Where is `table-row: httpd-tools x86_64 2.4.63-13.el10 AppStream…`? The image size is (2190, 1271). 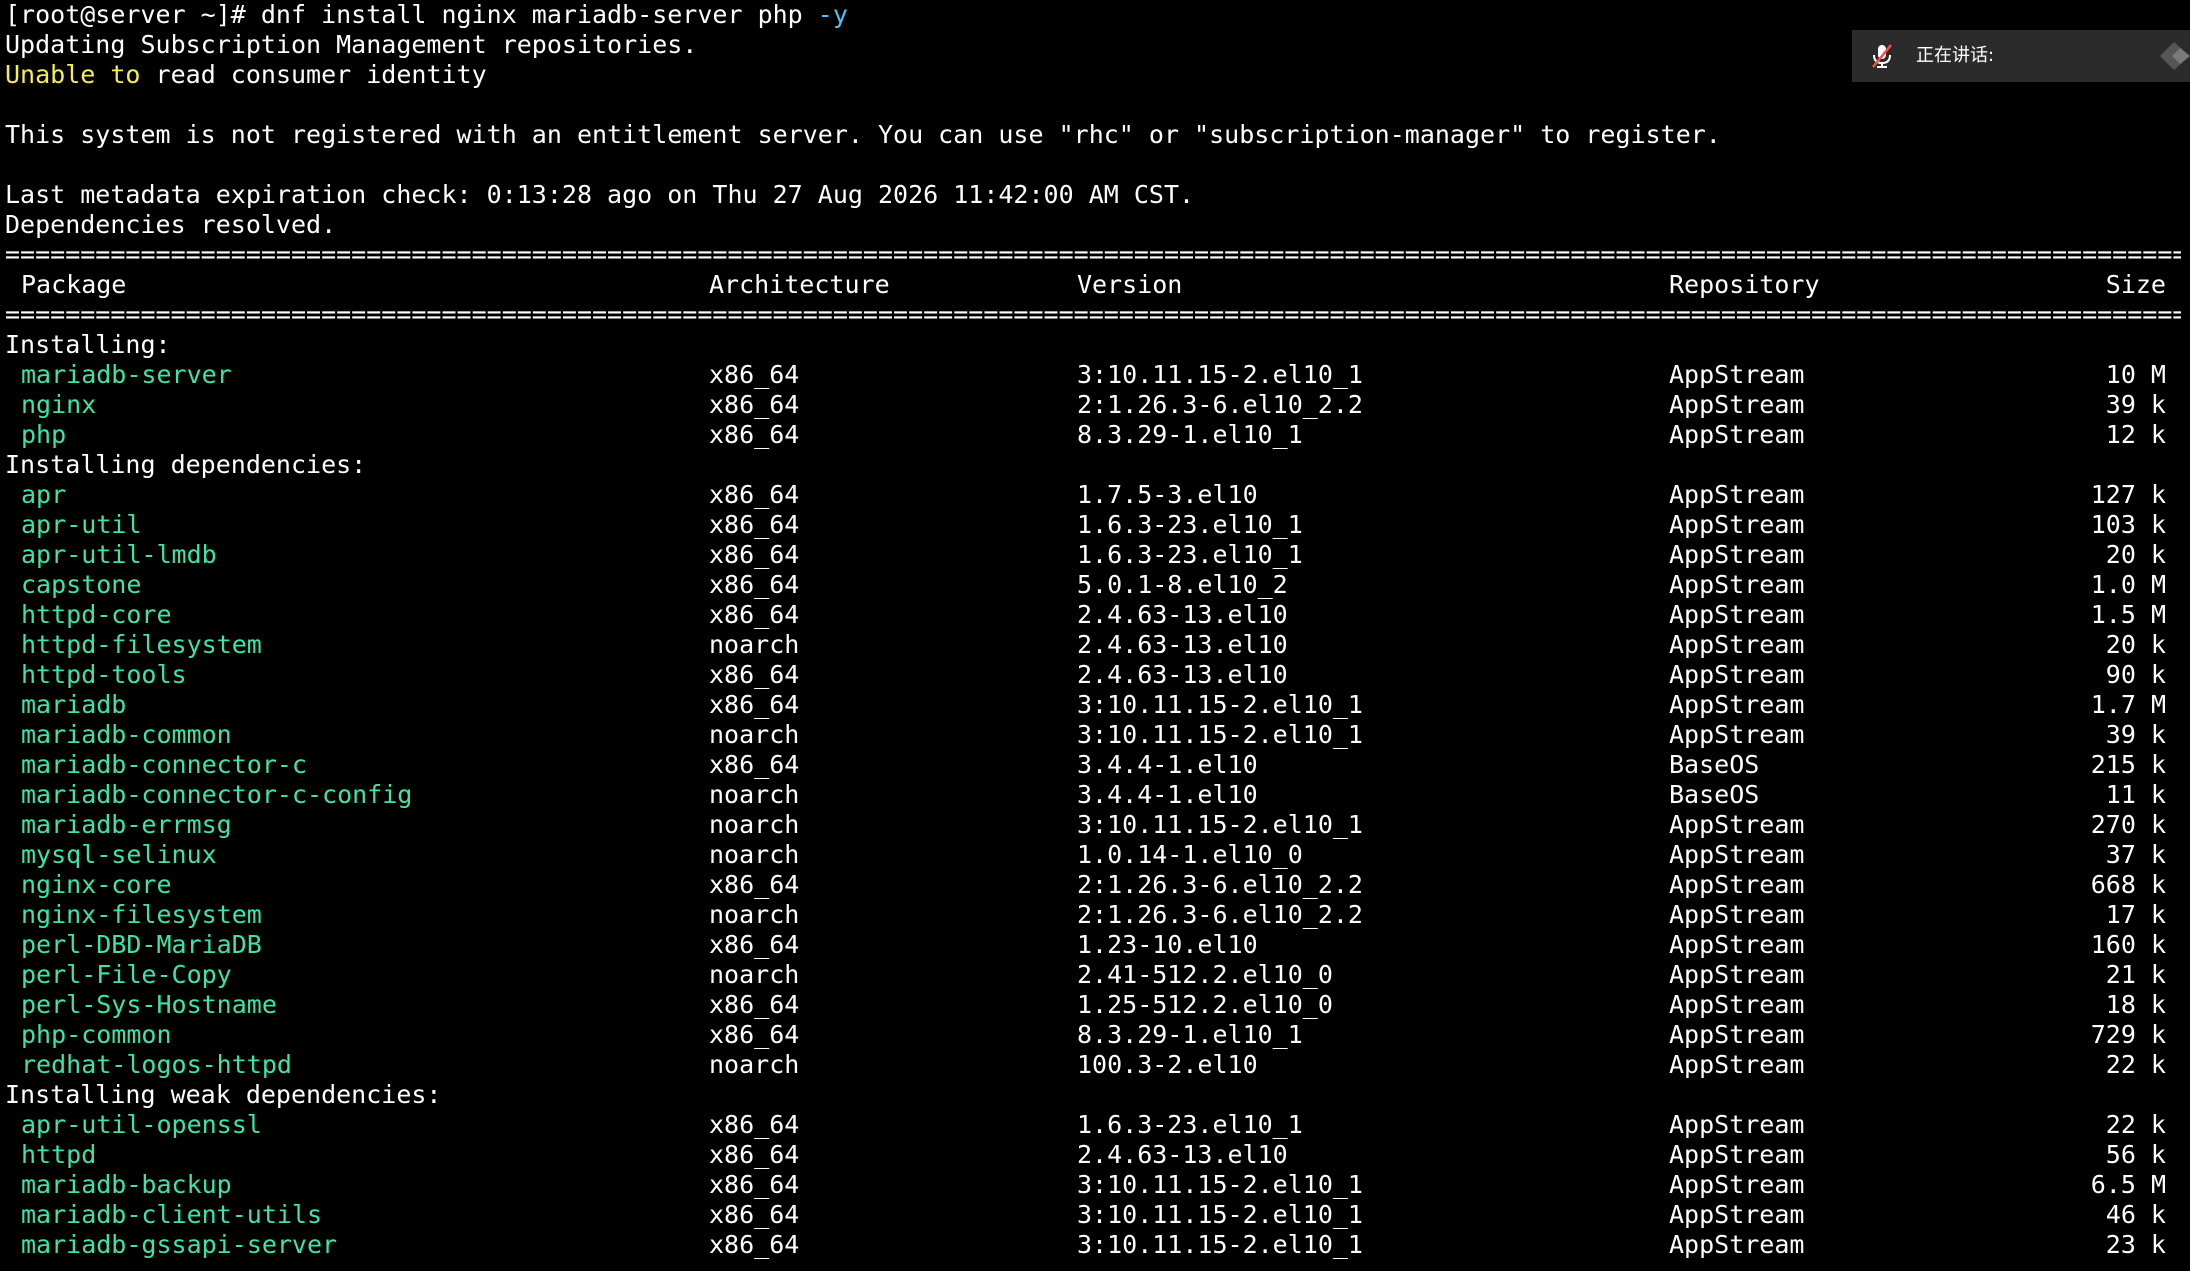
table-row: httpd-tools x86_64 2.4.63-13.el10 AppStream… is located at coordinates (1095, 675).